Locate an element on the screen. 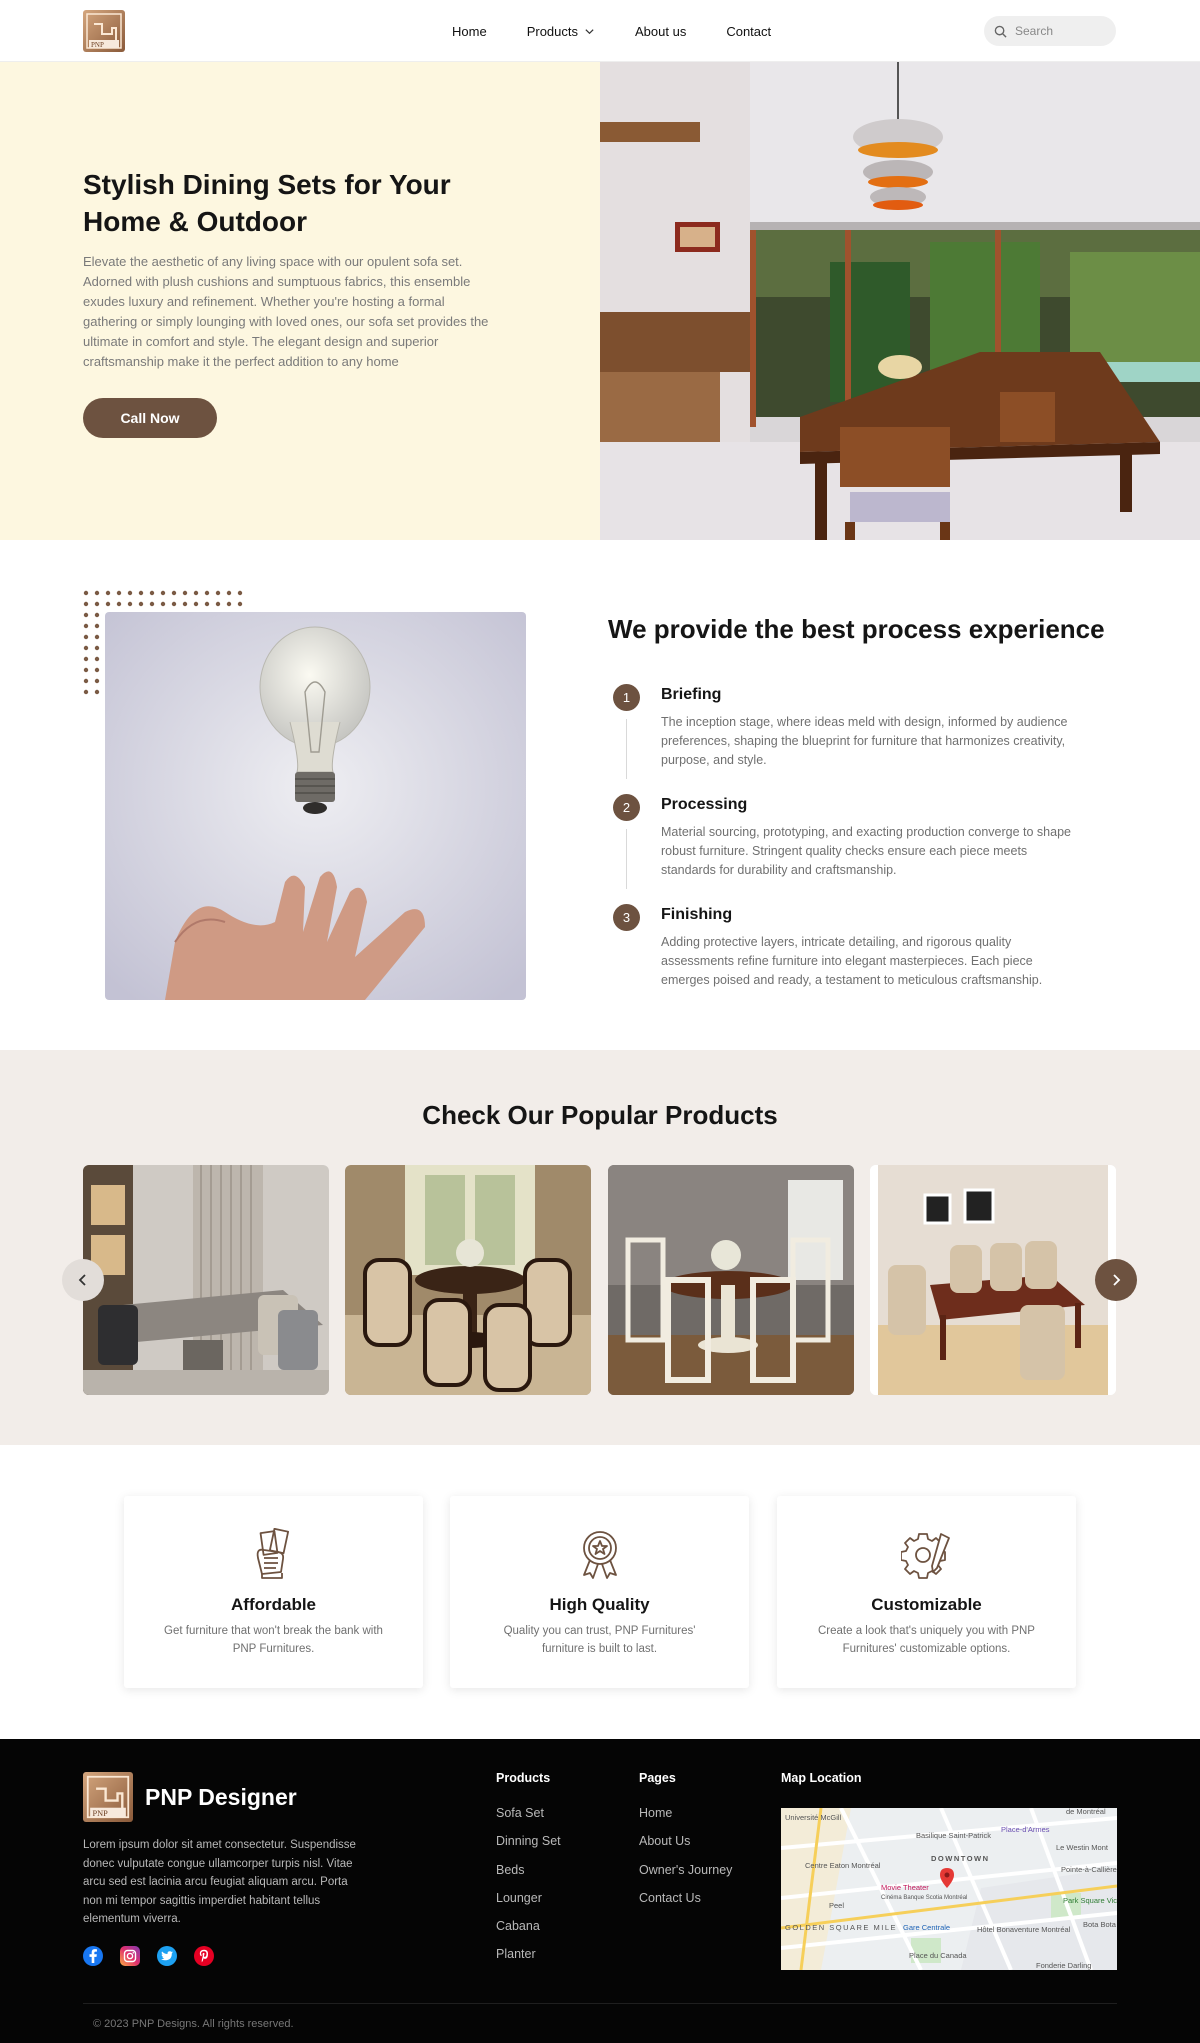 The image size is (1200, 2043). nav-products-label: Products is located at coordinates (552, 31).